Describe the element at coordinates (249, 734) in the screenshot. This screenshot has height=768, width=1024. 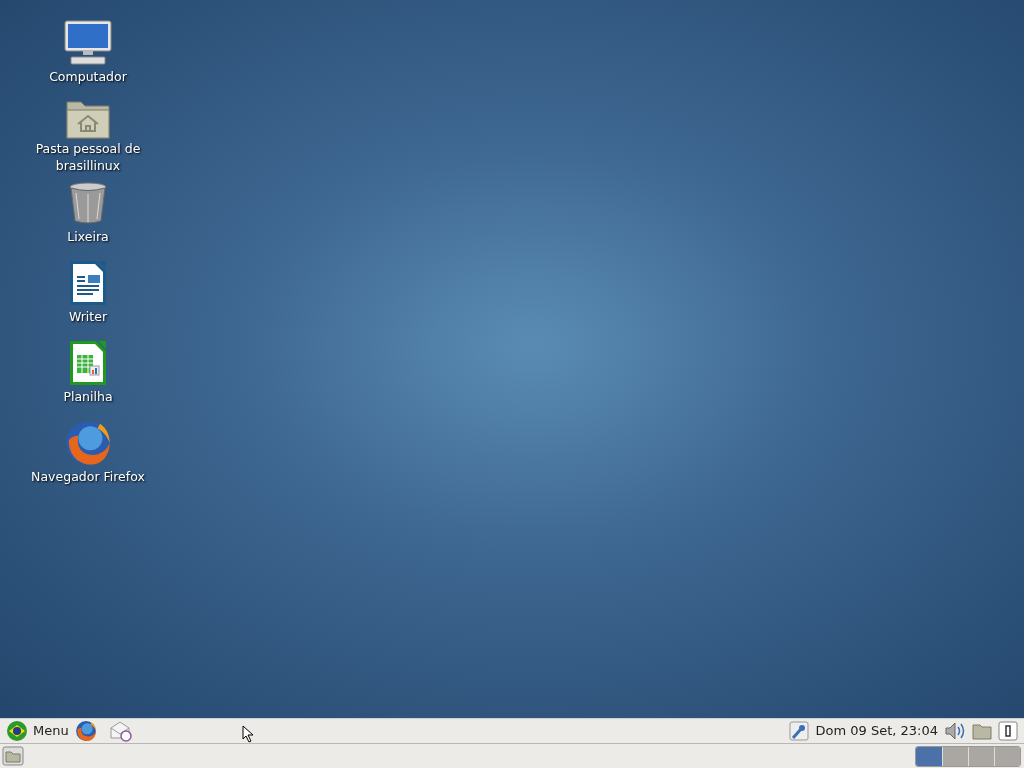
I see `mouse-pointer-icon` at that location.